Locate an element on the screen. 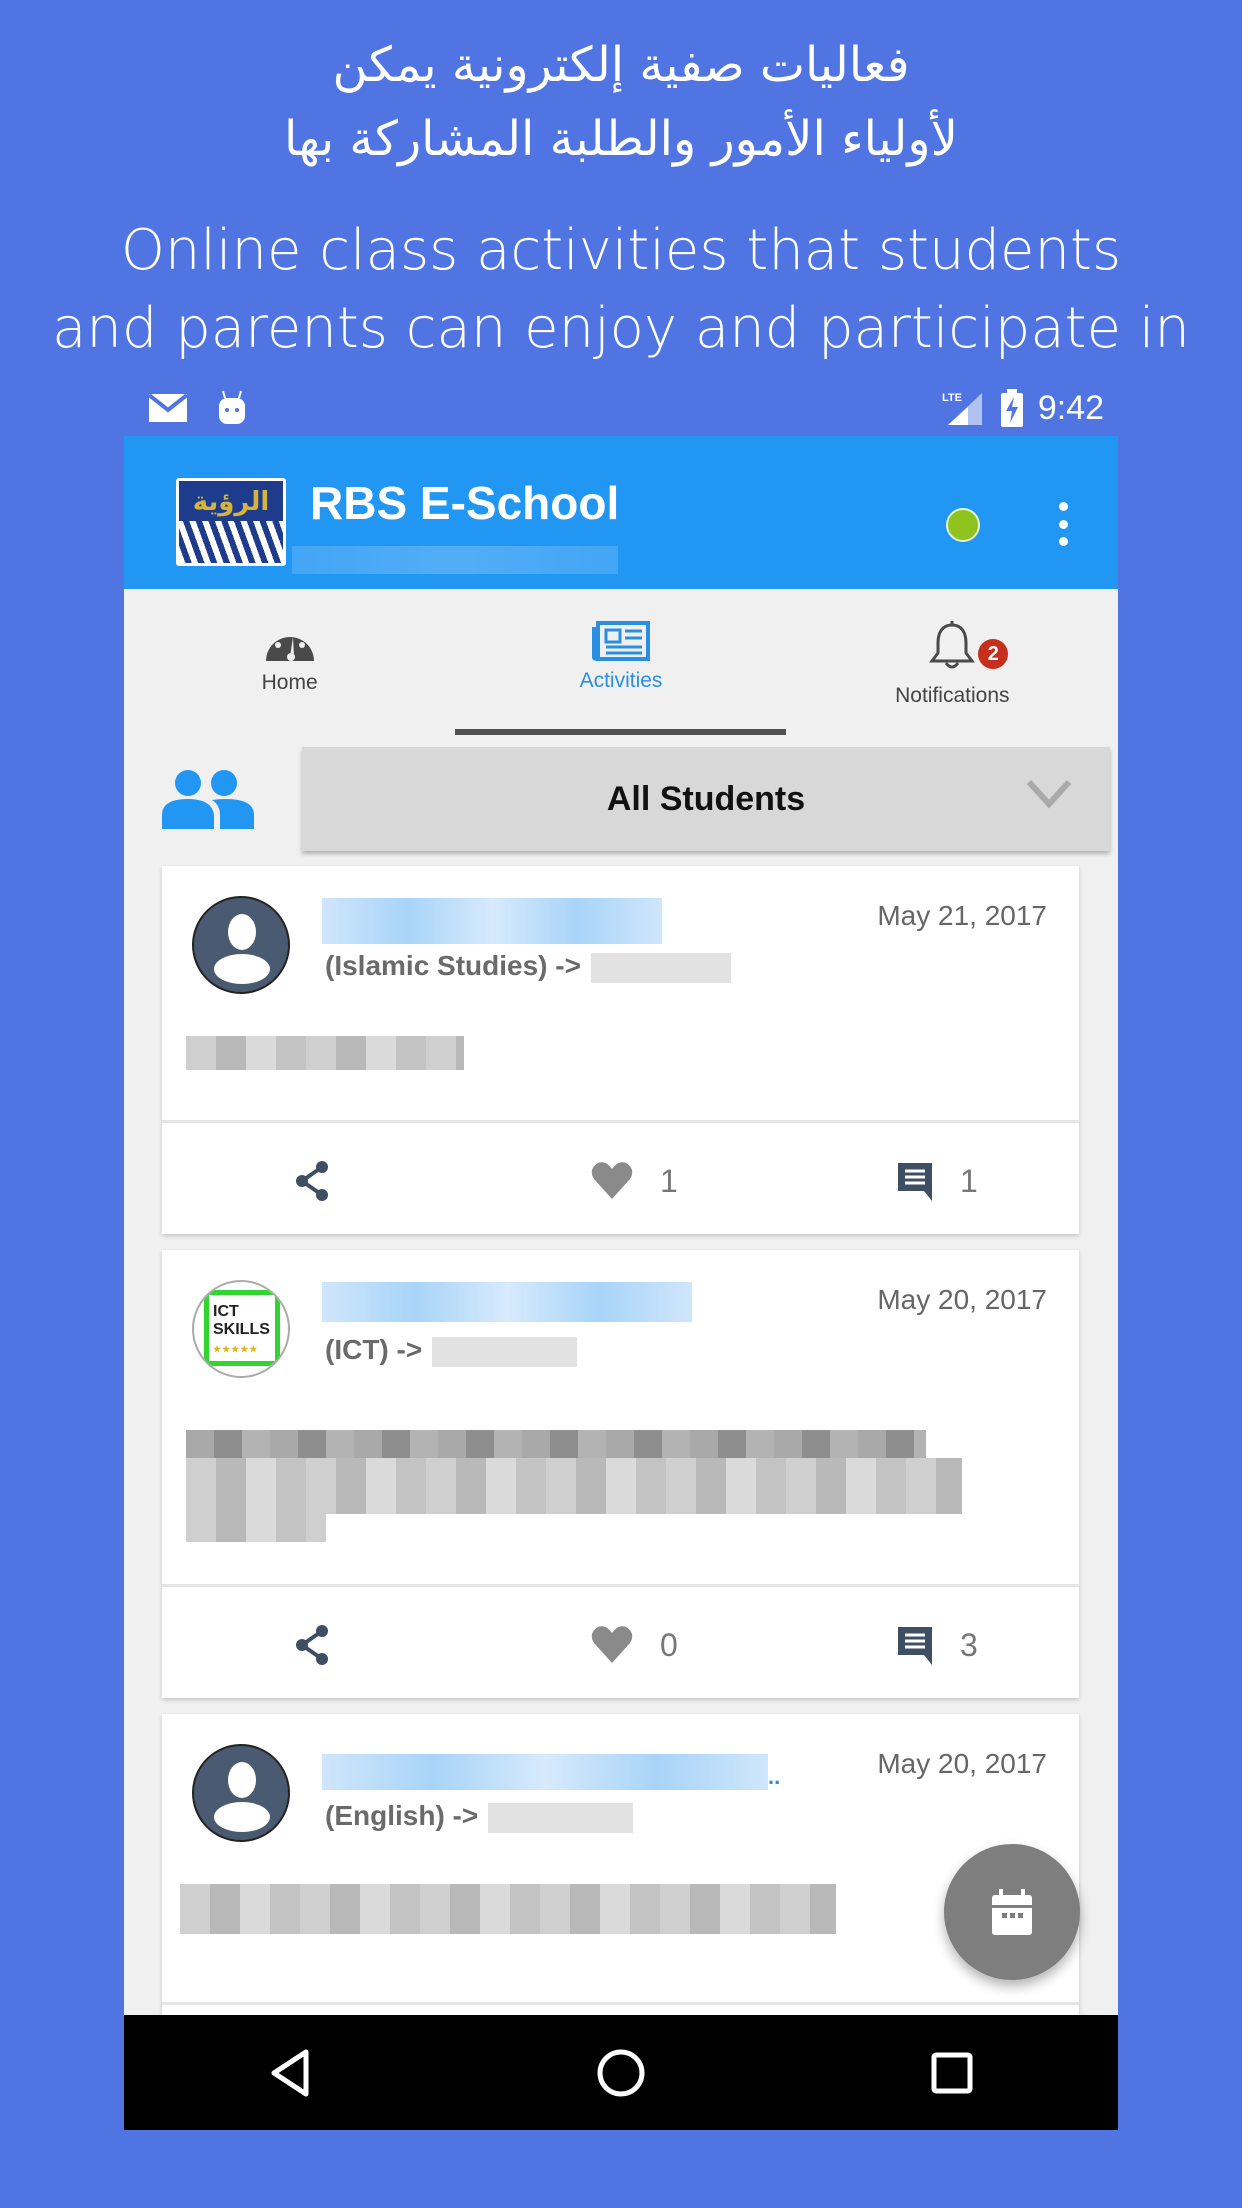 This screenshot has height=2208, width=1242. like-button: 1 is located at coordinates (634, 1181).